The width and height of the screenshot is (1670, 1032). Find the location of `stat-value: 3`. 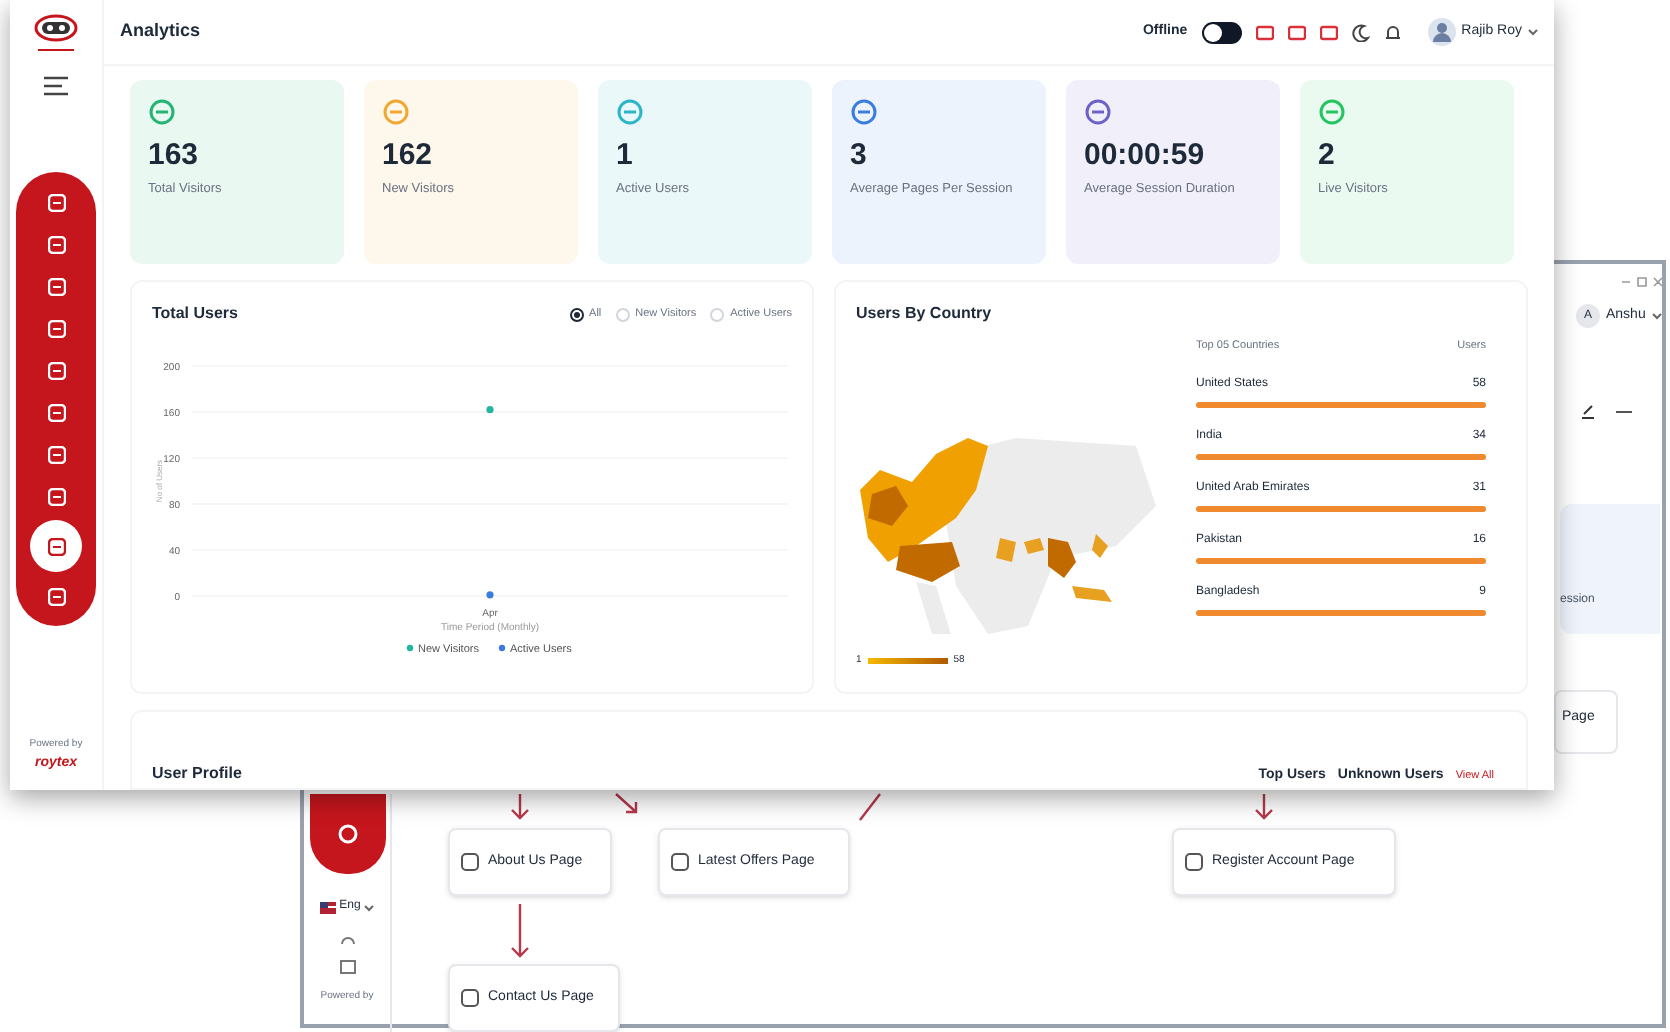

stat-value: 3 is located at coordinates (859, 155).